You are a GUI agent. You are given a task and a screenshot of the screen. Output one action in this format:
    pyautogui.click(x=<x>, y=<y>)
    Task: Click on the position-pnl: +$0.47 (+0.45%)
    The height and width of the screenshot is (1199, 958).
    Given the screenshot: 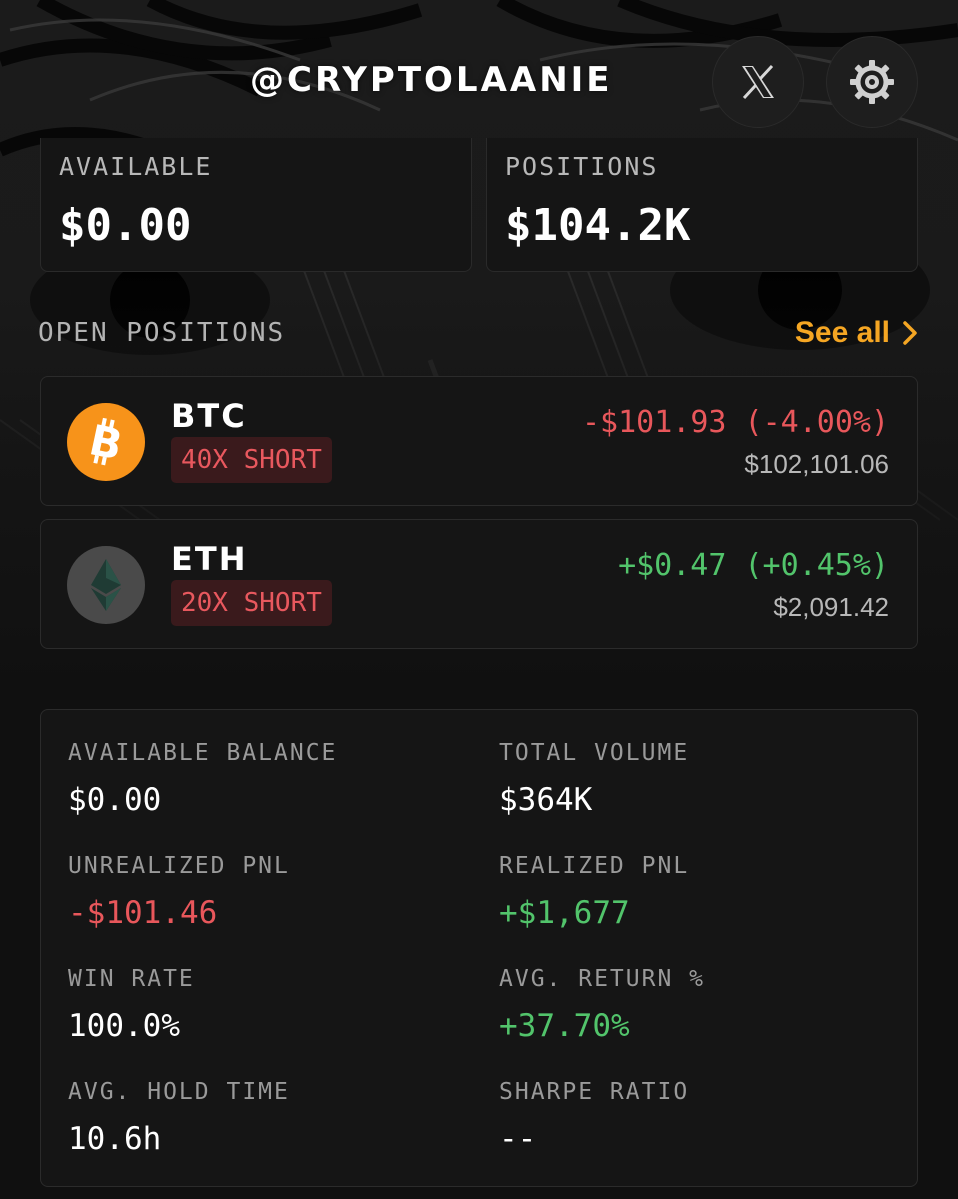 What is the action you would take?
    pyautogui.click(x=753, y=565)
    